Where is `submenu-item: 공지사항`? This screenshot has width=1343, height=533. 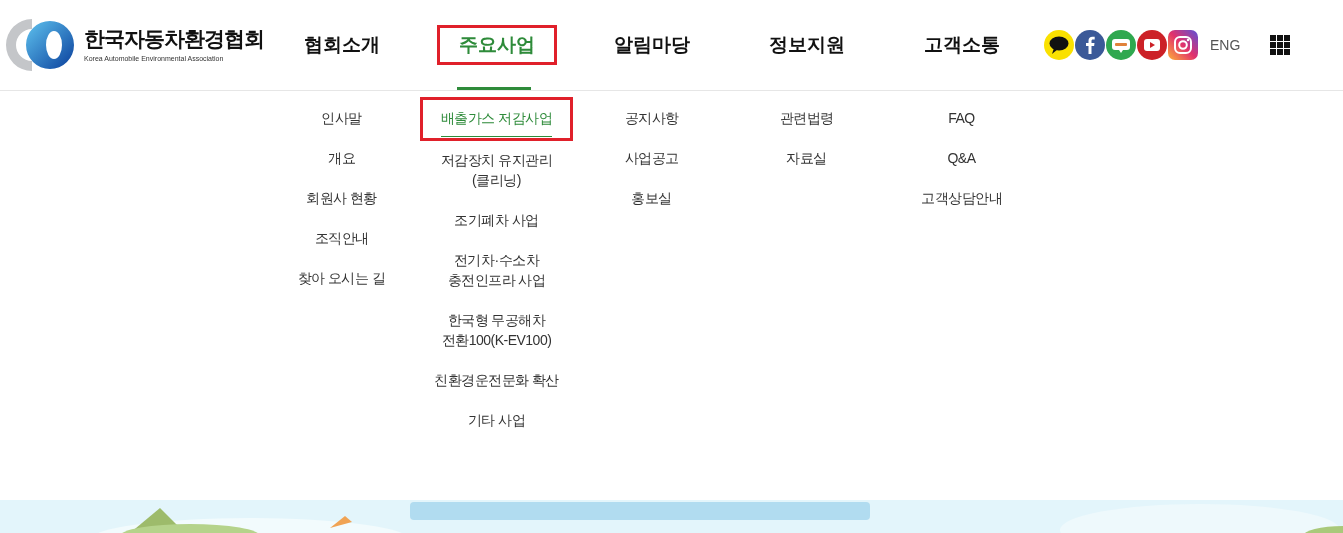
submenu-item: 공지사항 is located at coordinates (651, 118).